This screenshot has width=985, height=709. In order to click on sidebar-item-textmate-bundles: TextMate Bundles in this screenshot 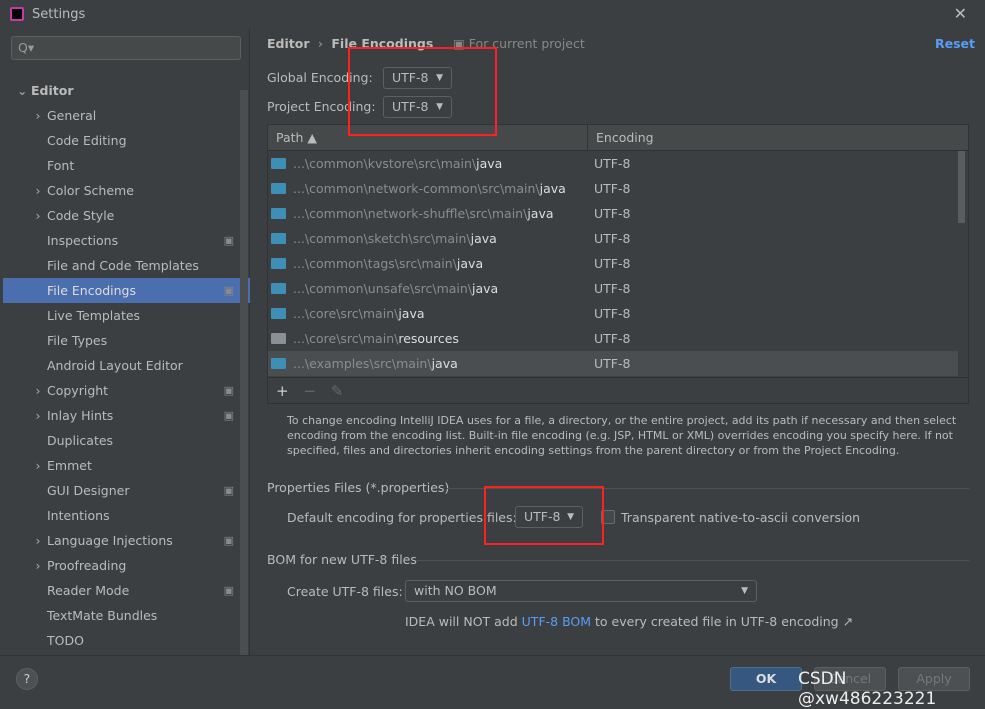, I will do `click(126, 615)`.